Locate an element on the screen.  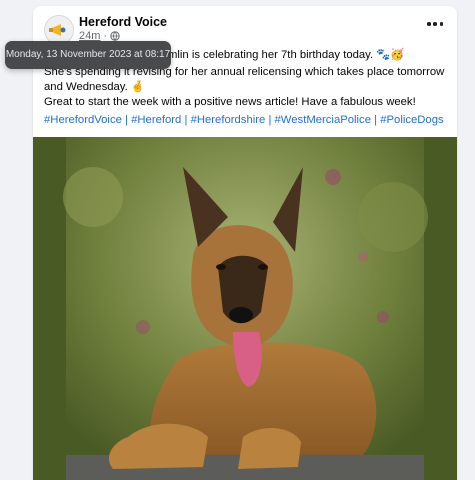
hashtag-policedogs: #PoliceDogs is located at coordinates (411, 120).